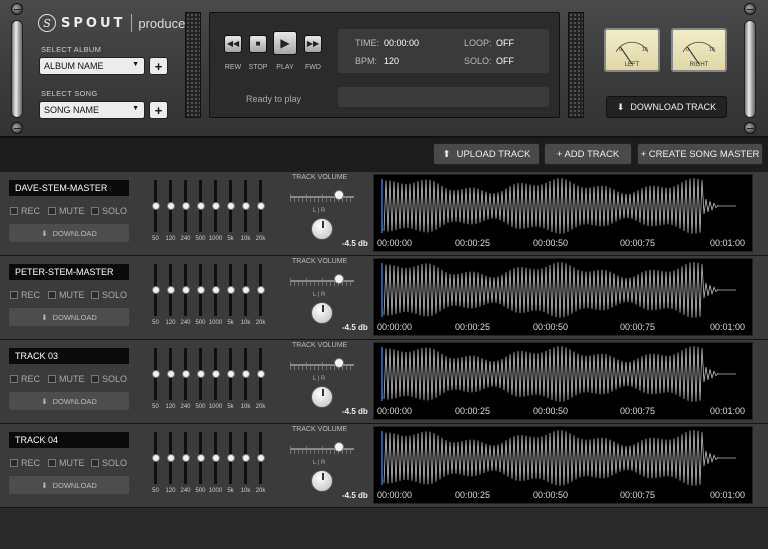 This screenshot has width=768, height=549. Describe the element at coordinates (158, 66) in the screenshot. I see `add-album-button: +` at that location.